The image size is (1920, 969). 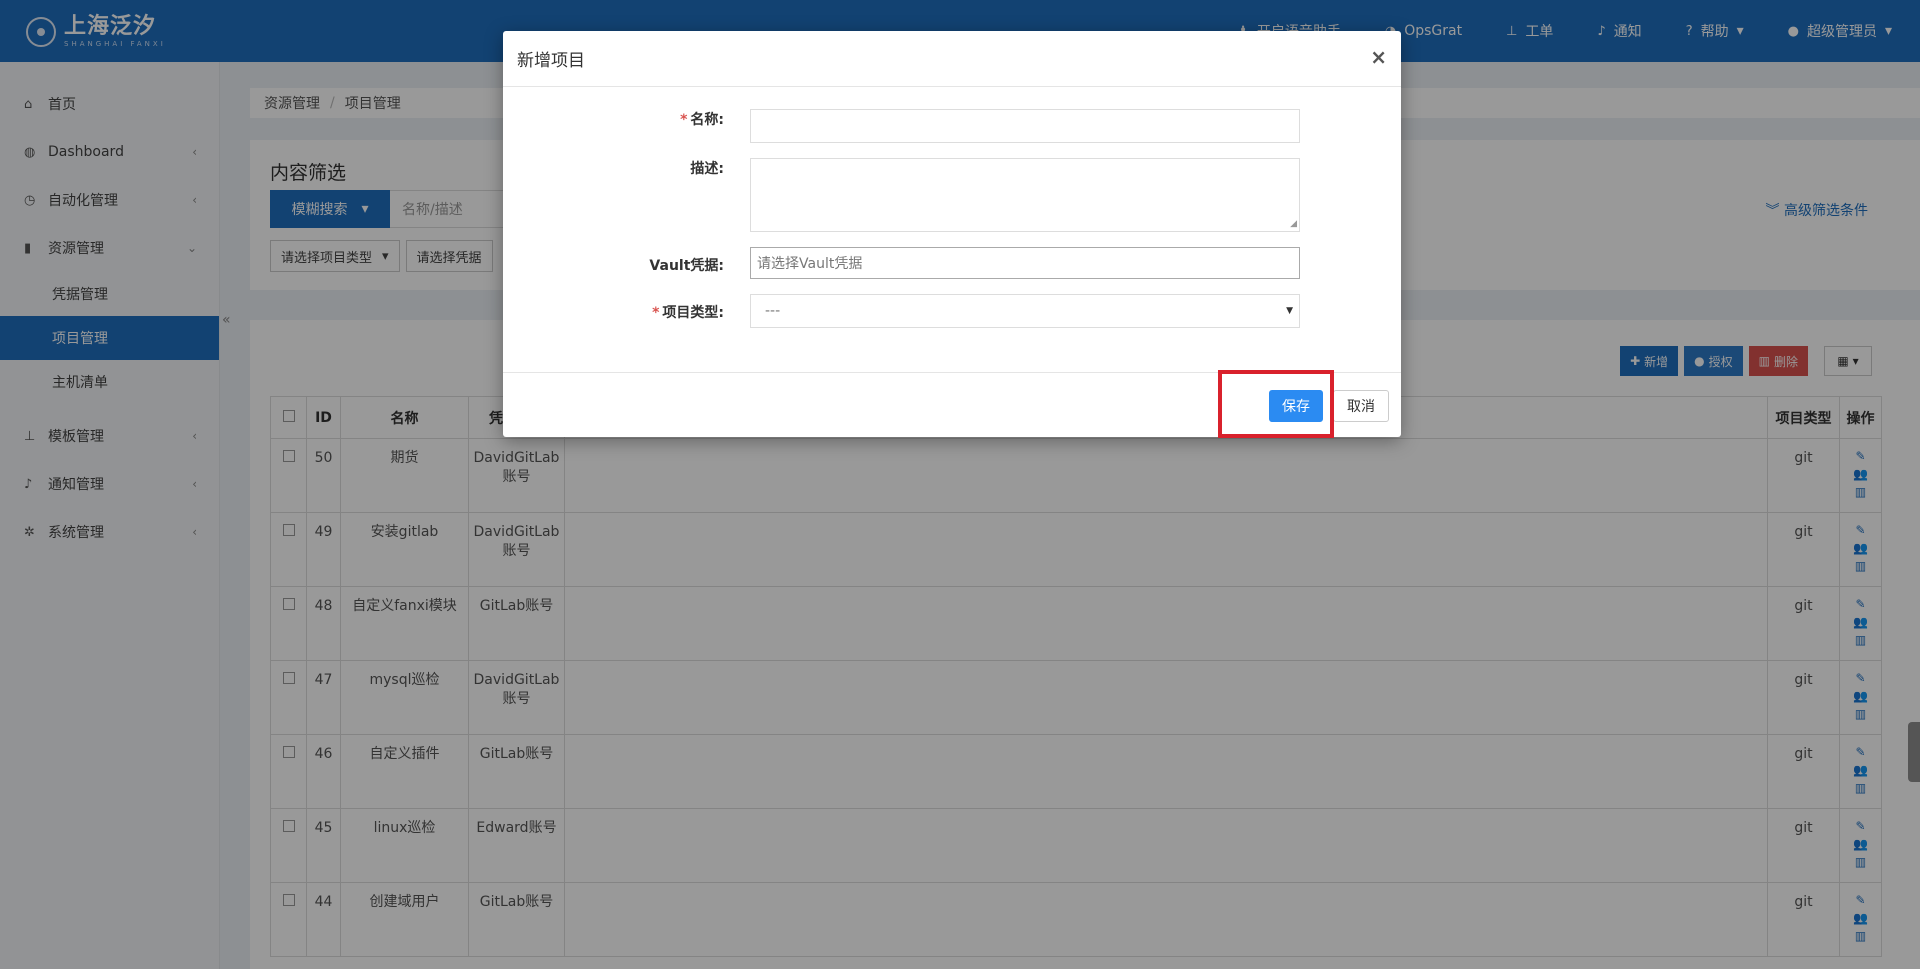 I want to click on name-label: * 名称:, so click(x=702, y=119).